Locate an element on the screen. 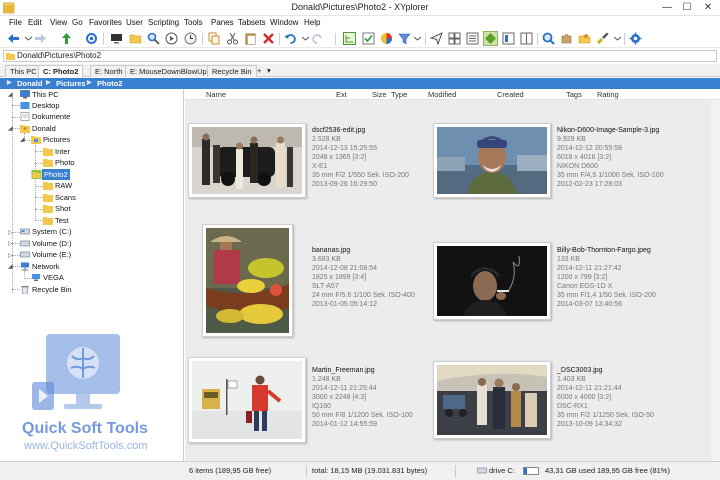 This screenshot has width=720, height=480. tab-recycle-bin: Recycle Bin is located at coordinates (232, 71).